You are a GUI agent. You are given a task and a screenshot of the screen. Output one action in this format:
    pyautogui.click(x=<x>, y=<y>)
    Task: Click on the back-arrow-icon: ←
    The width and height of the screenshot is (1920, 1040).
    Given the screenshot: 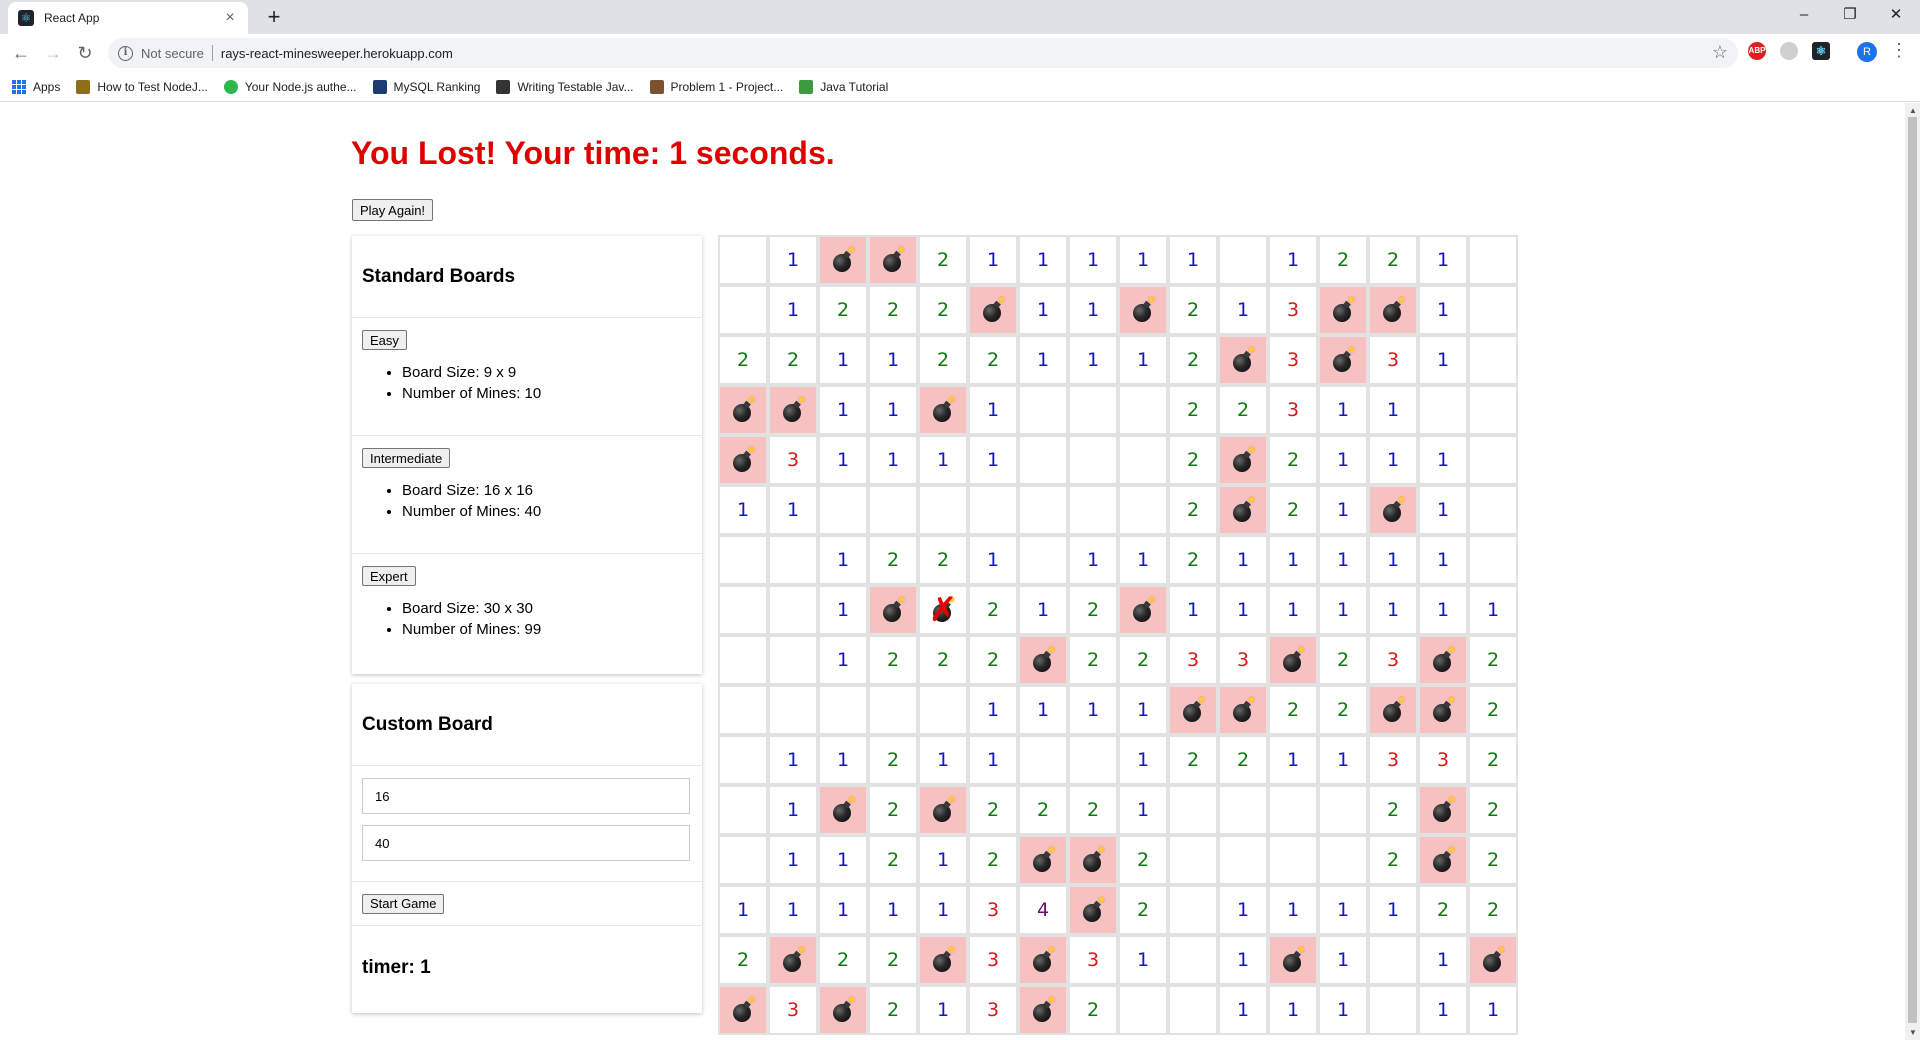 What is the action you would take?
    pyautogui.click(x=21, y=53)
    